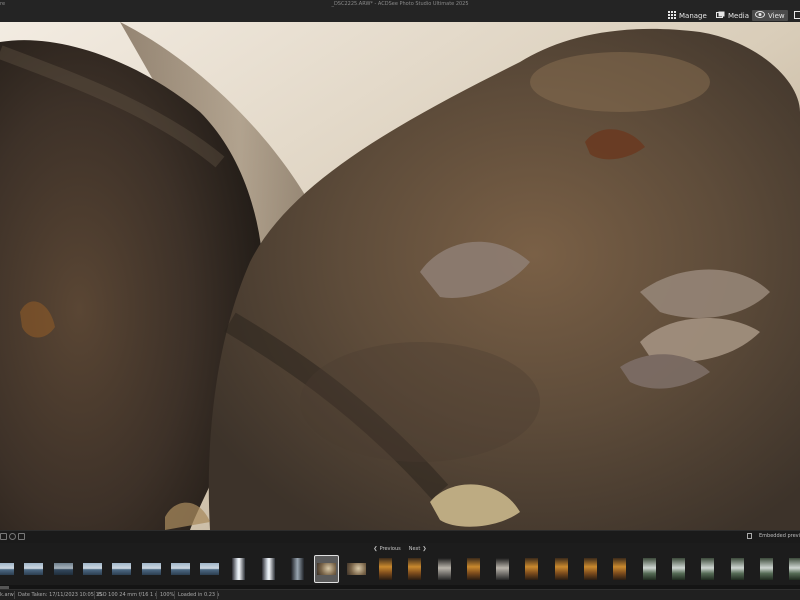  I want to click on filmstrip: ❮ Previous Next ❯, so click(400, 566).